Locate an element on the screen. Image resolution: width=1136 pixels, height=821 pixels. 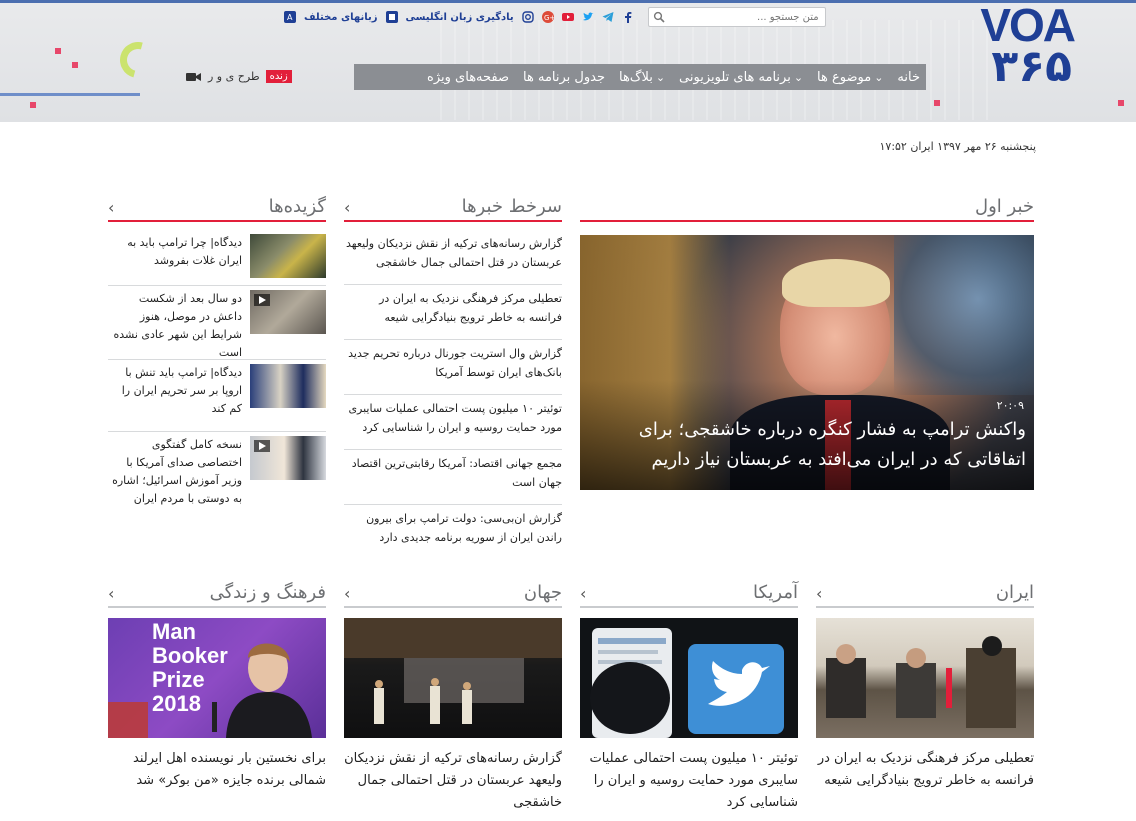
photo-figure is located at coordinates (836, 283).